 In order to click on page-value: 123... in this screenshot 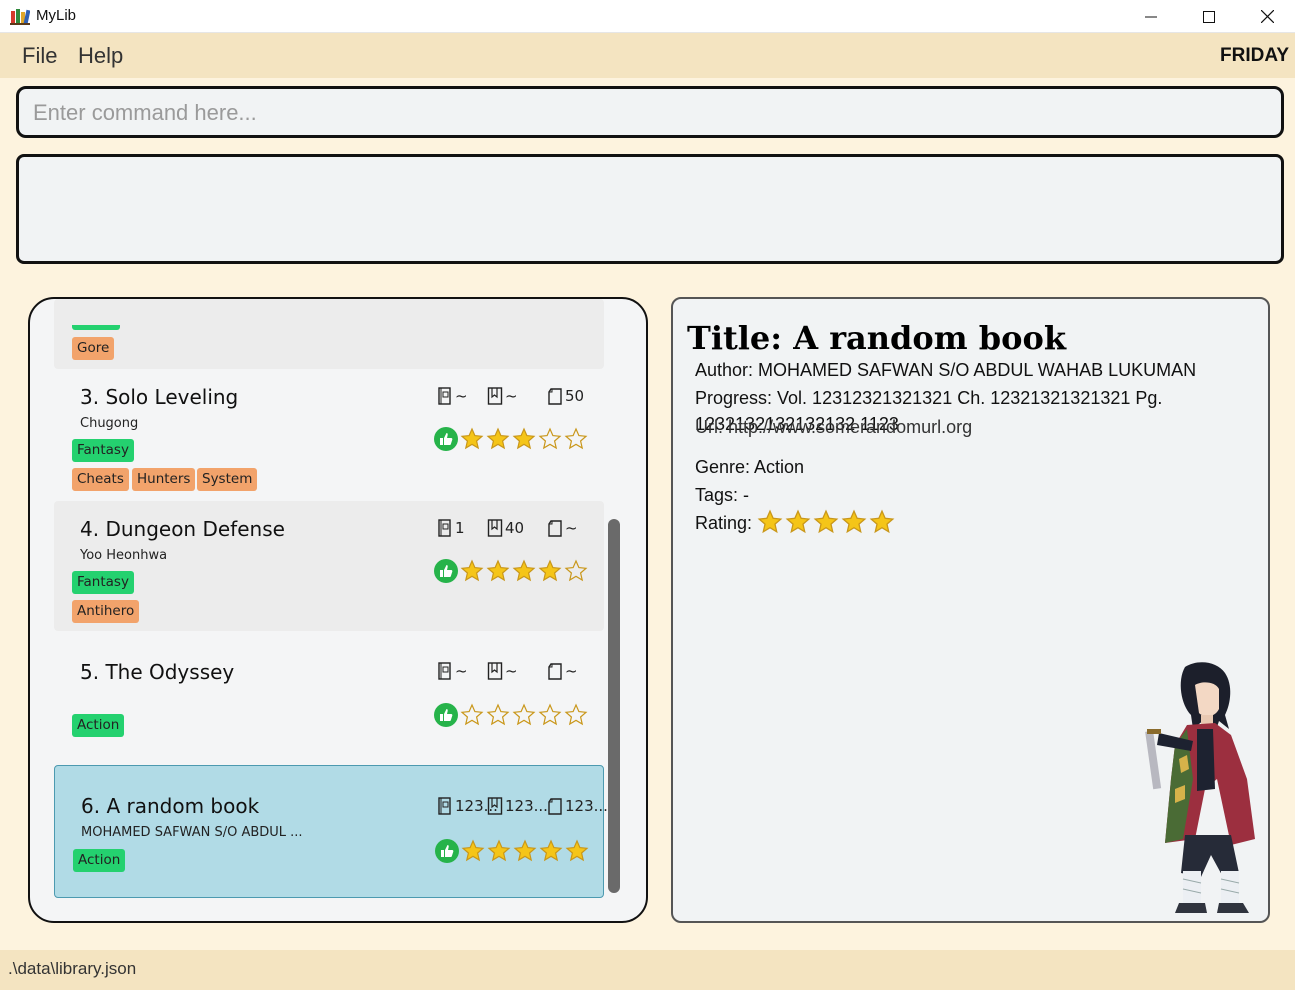, I will do `click(586, 806)`.